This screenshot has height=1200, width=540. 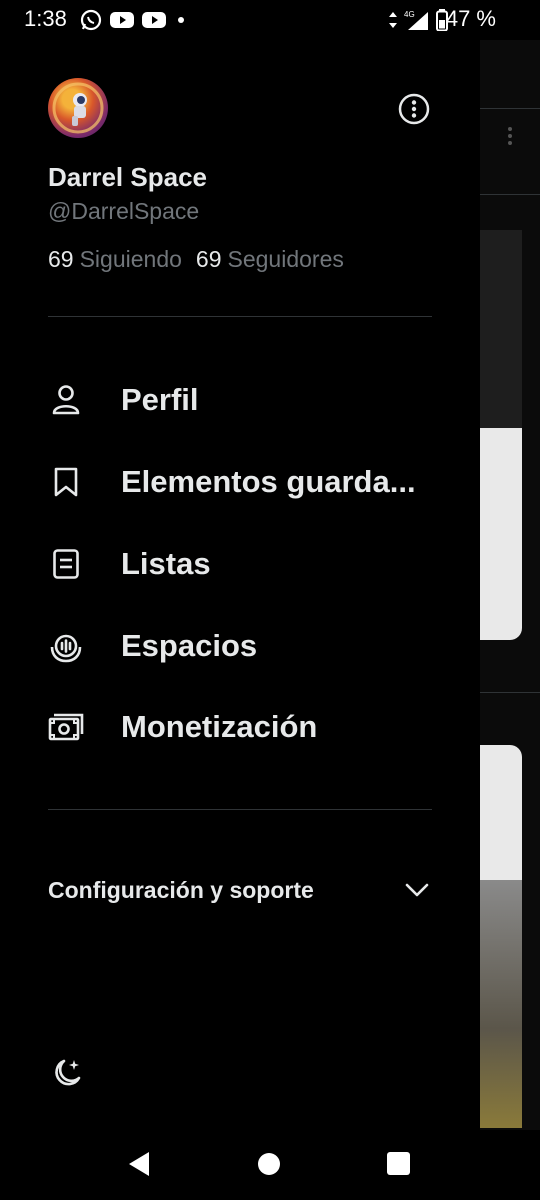 What do you see at coordinates (166, 563) in the screenshot?
I see `menu-item-label: Listas` at bounding box center [166, 563].